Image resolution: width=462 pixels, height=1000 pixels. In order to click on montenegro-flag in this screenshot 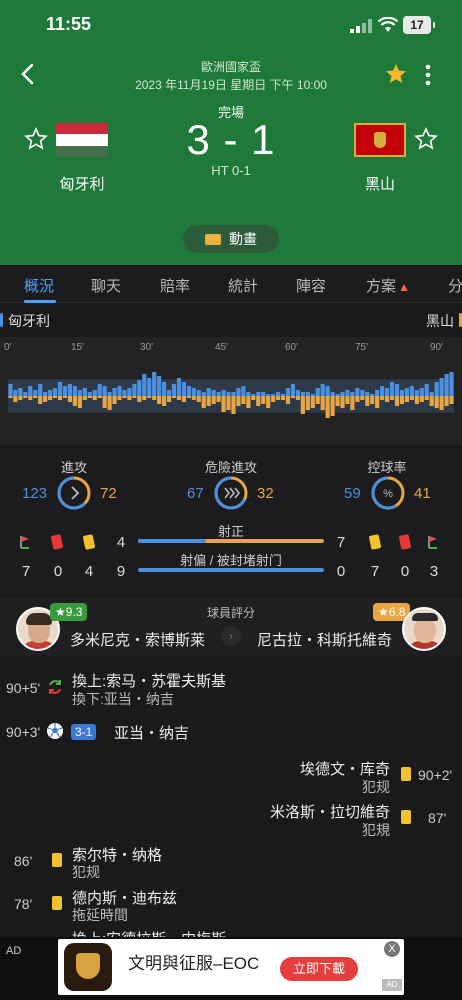, I will do `click(380, 140)`.